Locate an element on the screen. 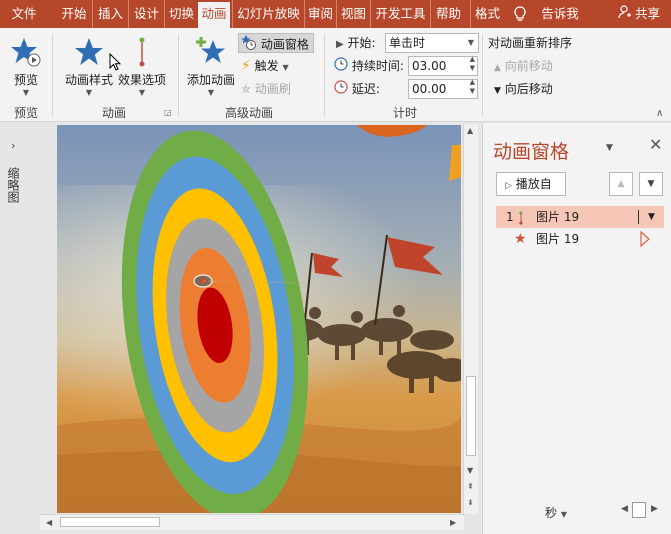  timeline-unit-label: 秒 is located at coordinates (551, 513).